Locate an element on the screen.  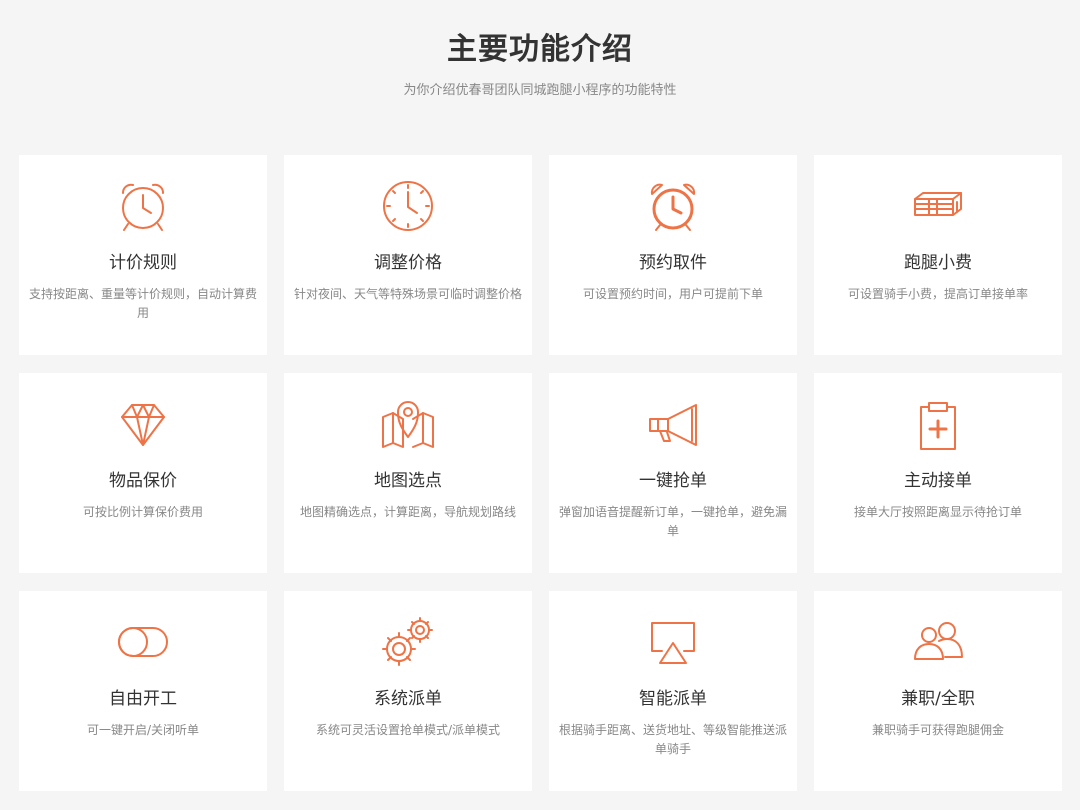
feature-description: 地图精确选点，计算距离，导航规划路线 is located at coordinates (407, 512).